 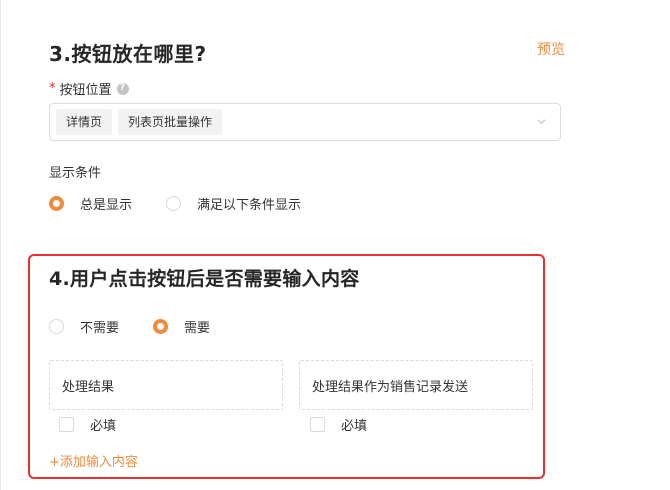 I want to click on button-position-label-text: 按钮位置, so click(x=85, y=90).